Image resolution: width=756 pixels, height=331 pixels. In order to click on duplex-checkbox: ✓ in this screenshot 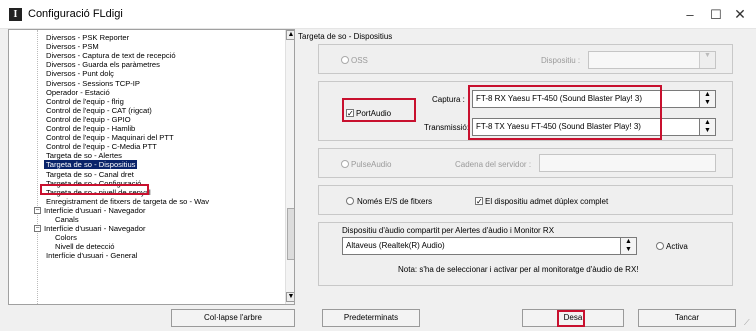, I will do `click(479, 201)`.